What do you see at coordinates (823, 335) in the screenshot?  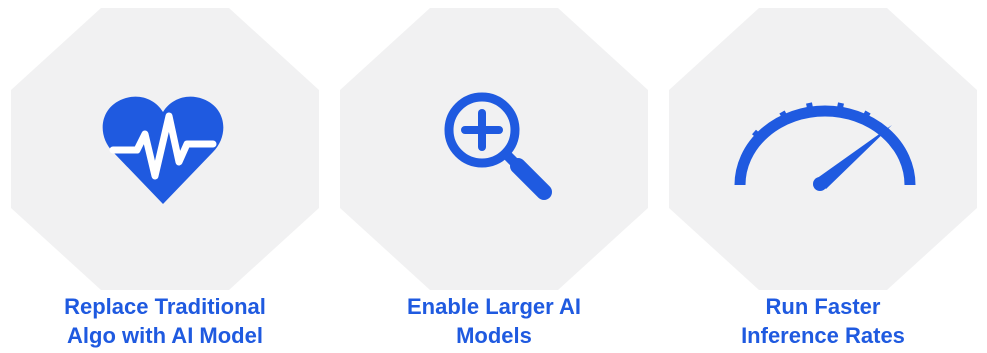 I see `feature-label-line-2: Inference Rates` at bounding box center [823, 335].